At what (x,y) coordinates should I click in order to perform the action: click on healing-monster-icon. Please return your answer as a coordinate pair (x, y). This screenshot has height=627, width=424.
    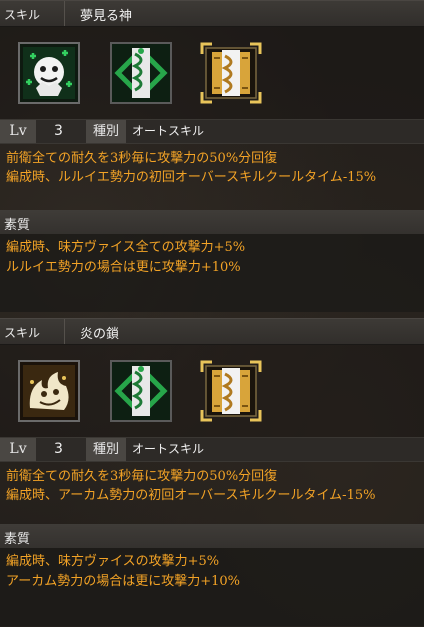
    Looking at the image, I should click on (49, 73).